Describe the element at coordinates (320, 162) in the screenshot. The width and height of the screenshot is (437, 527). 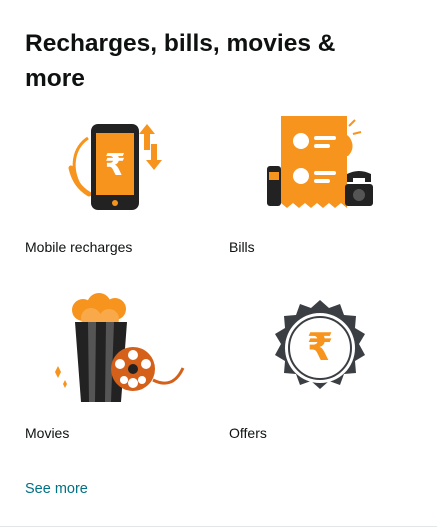
I see `bill-receipt-icon` at that location.